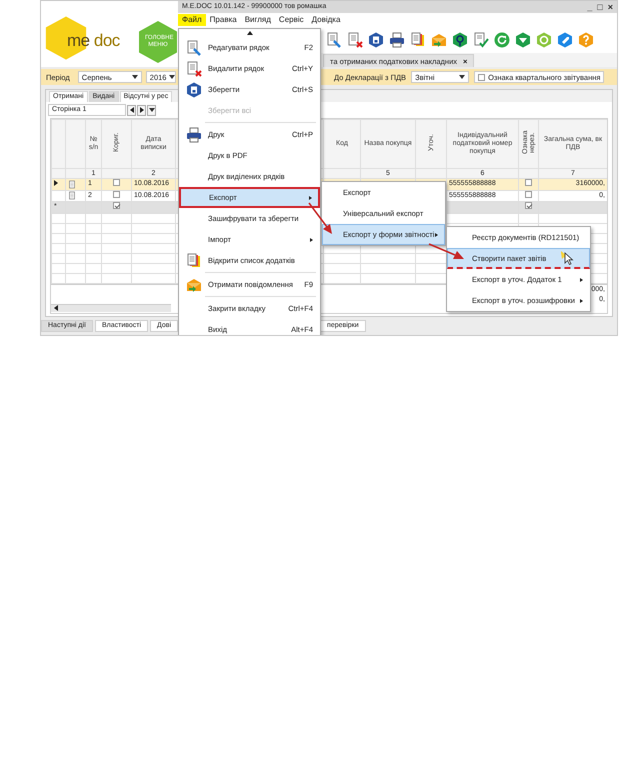 This screenshot has width=628, height=778. I want to click on download-icon, so click(523, 40).